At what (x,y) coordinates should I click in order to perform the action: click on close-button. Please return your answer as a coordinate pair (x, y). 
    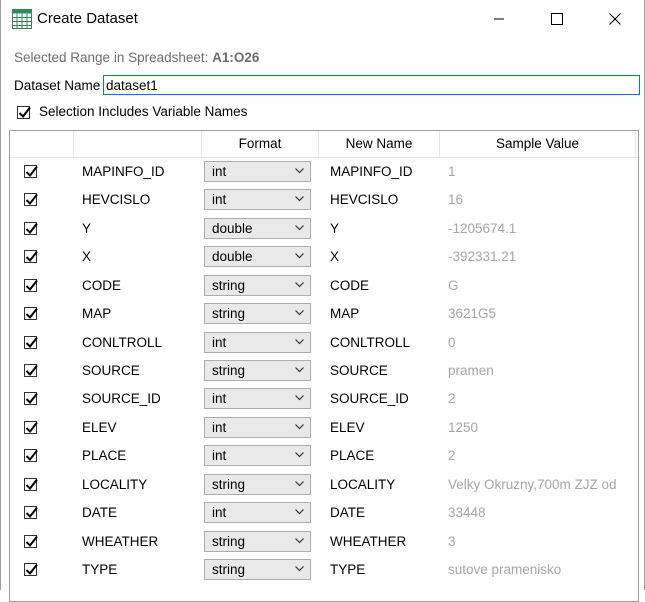
    Looking at the image, I should click on (615, 19).